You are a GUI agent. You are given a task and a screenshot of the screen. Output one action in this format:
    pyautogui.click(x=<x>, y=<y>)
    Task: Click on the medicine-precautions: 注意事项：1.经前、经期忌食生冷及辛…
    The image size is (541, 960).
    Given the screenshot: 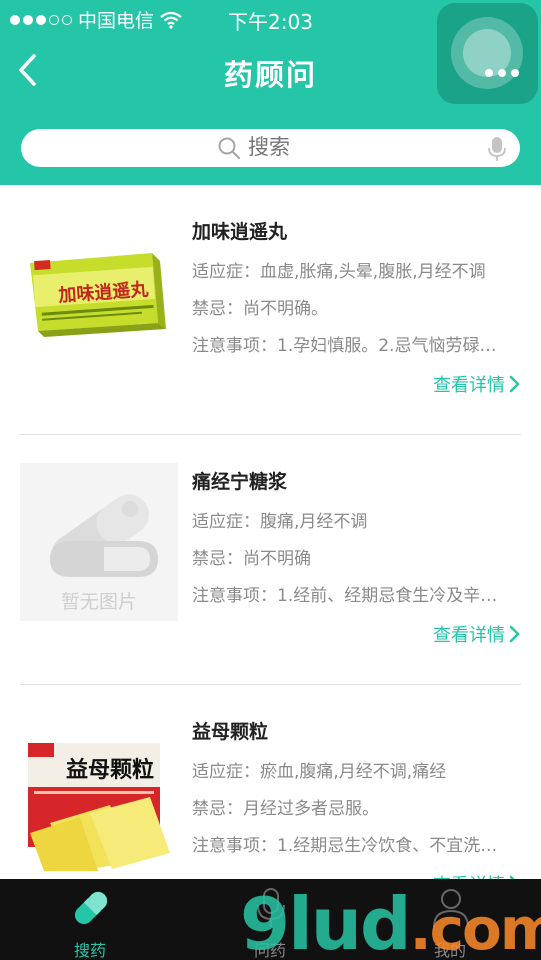 What is the action you would take?
    pyautogui.click(x=345, y=596)
    